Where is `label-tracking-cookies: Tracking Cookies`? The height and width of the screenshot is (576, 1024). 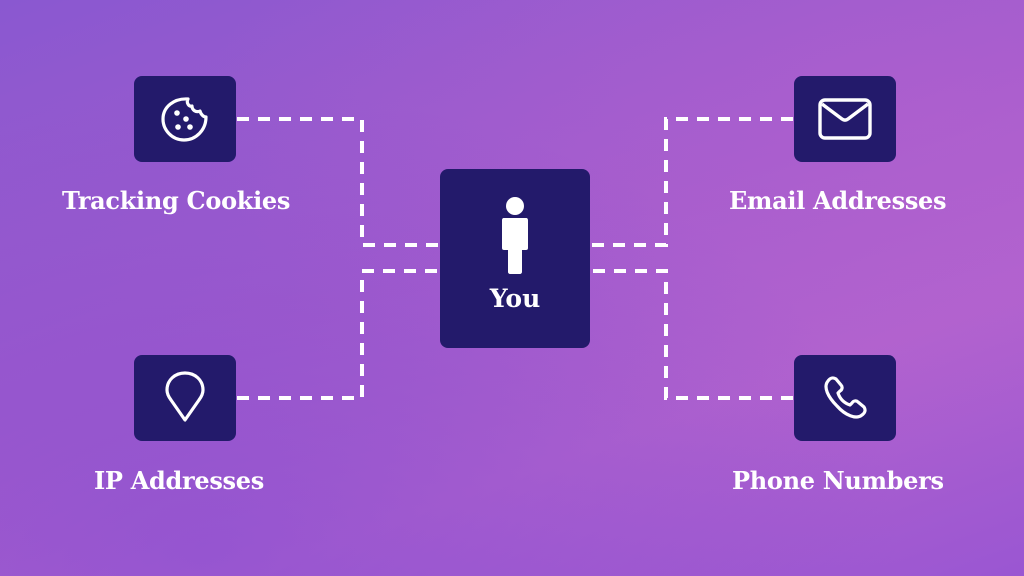 label-tracking-cookies: Tracking Cookies is located at coordinates (176, 200).